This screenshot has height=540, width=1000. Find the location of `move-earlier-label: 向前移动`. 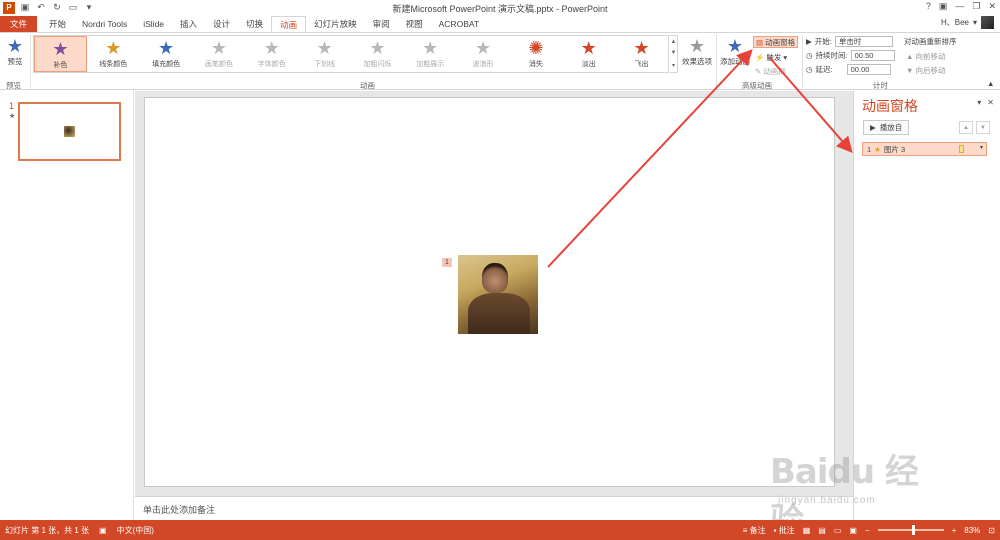

move-earlier-label: 向前移动 is located at coordinates (930, 56).